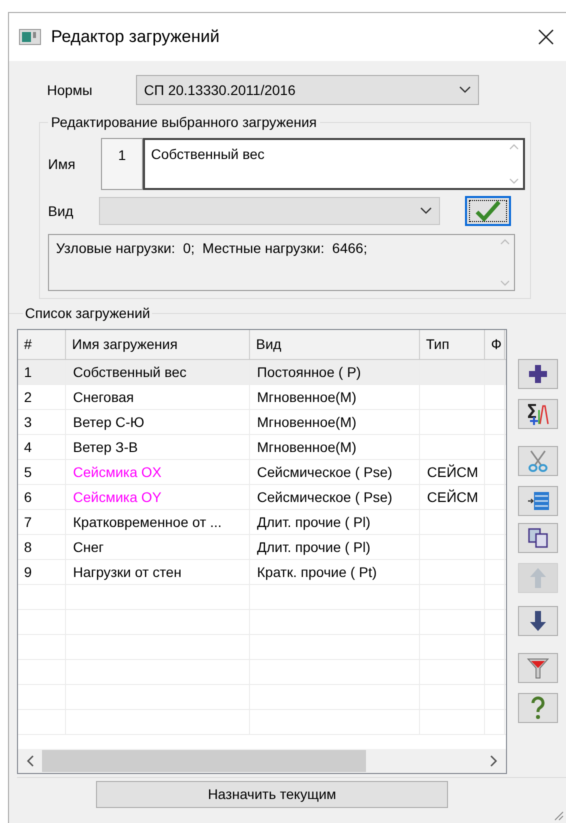 The image size is (566, 823). I want to click on move-down-button, so click(538, 621).